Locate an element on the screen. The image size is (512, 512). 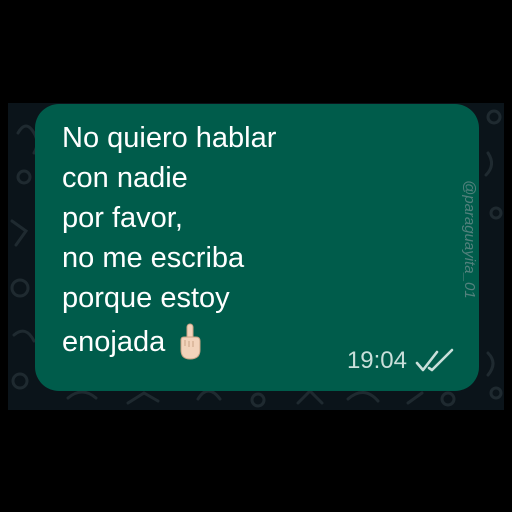
message-line: No quiero hablar is located at coordinates (169, 138).